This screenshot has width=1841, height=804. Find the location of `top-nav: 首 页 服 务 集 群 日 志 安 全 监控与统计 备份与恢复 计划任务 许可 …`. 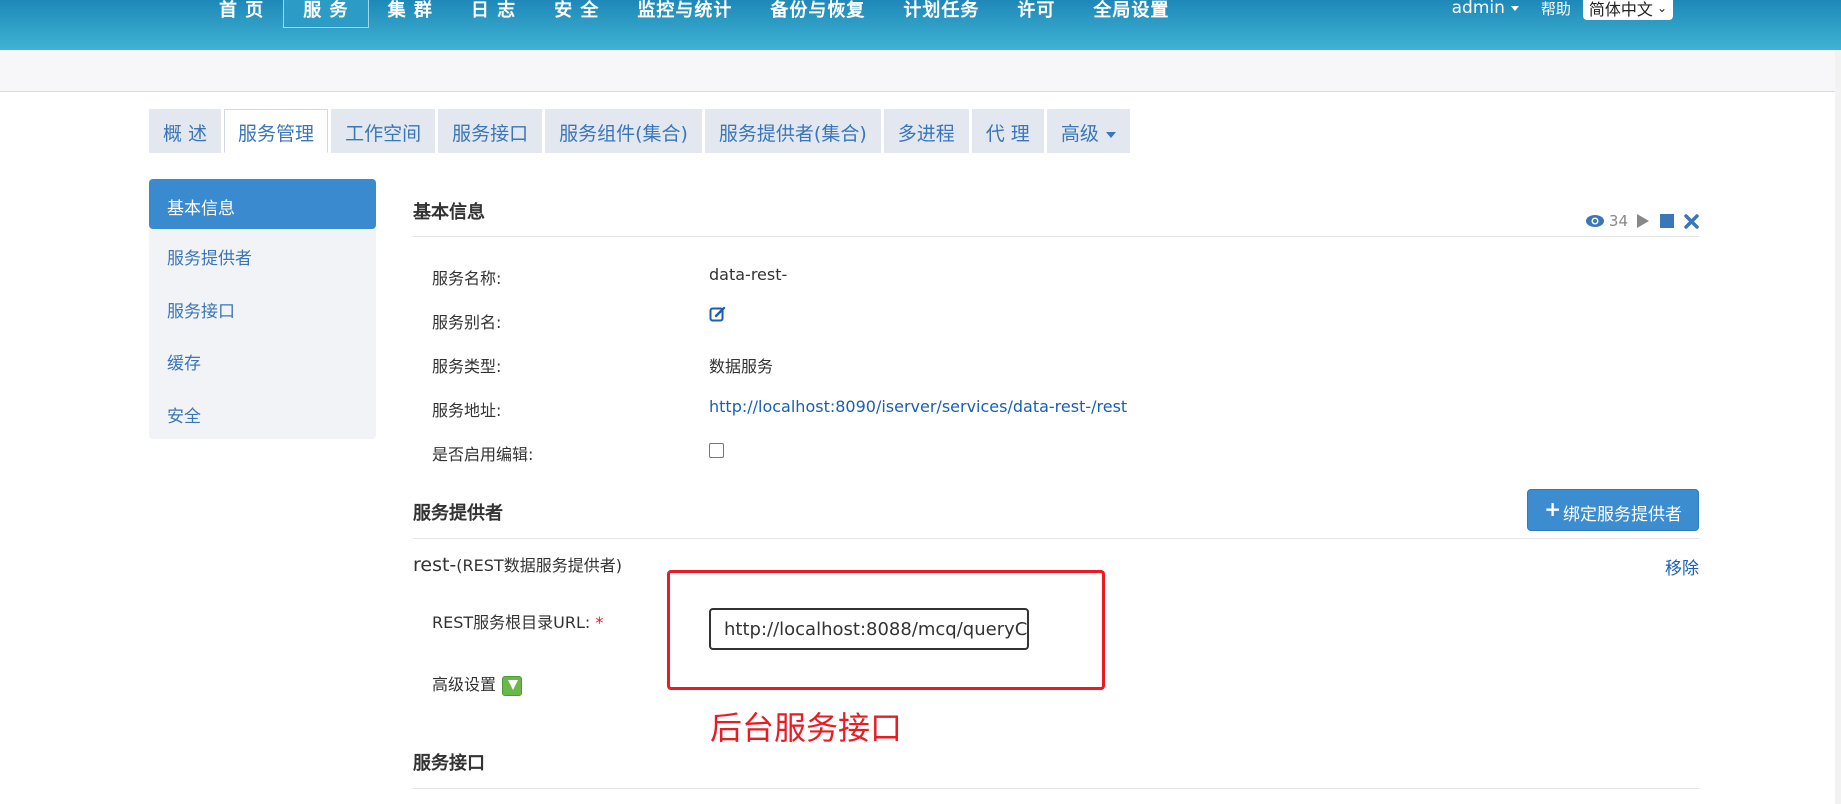

top-nav: 首 页 服 务 集 群 日 志 安 全 监控与统计 备份与恢复 计划任务 许可 … is located at coordinates (694, 14).